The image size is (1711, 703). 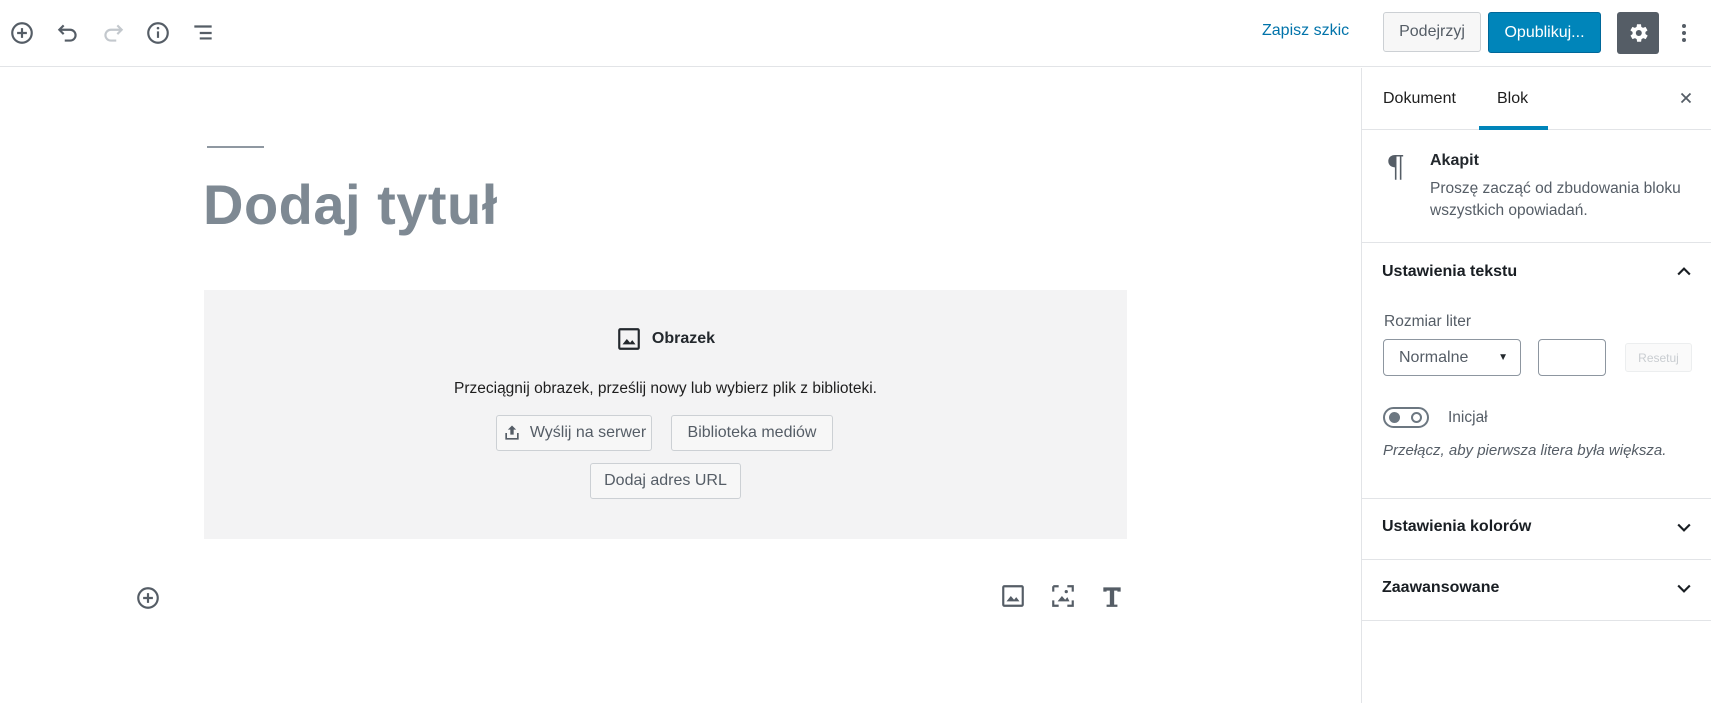 I want to click on settings-toggle-button, so click(x=1638, y=33).